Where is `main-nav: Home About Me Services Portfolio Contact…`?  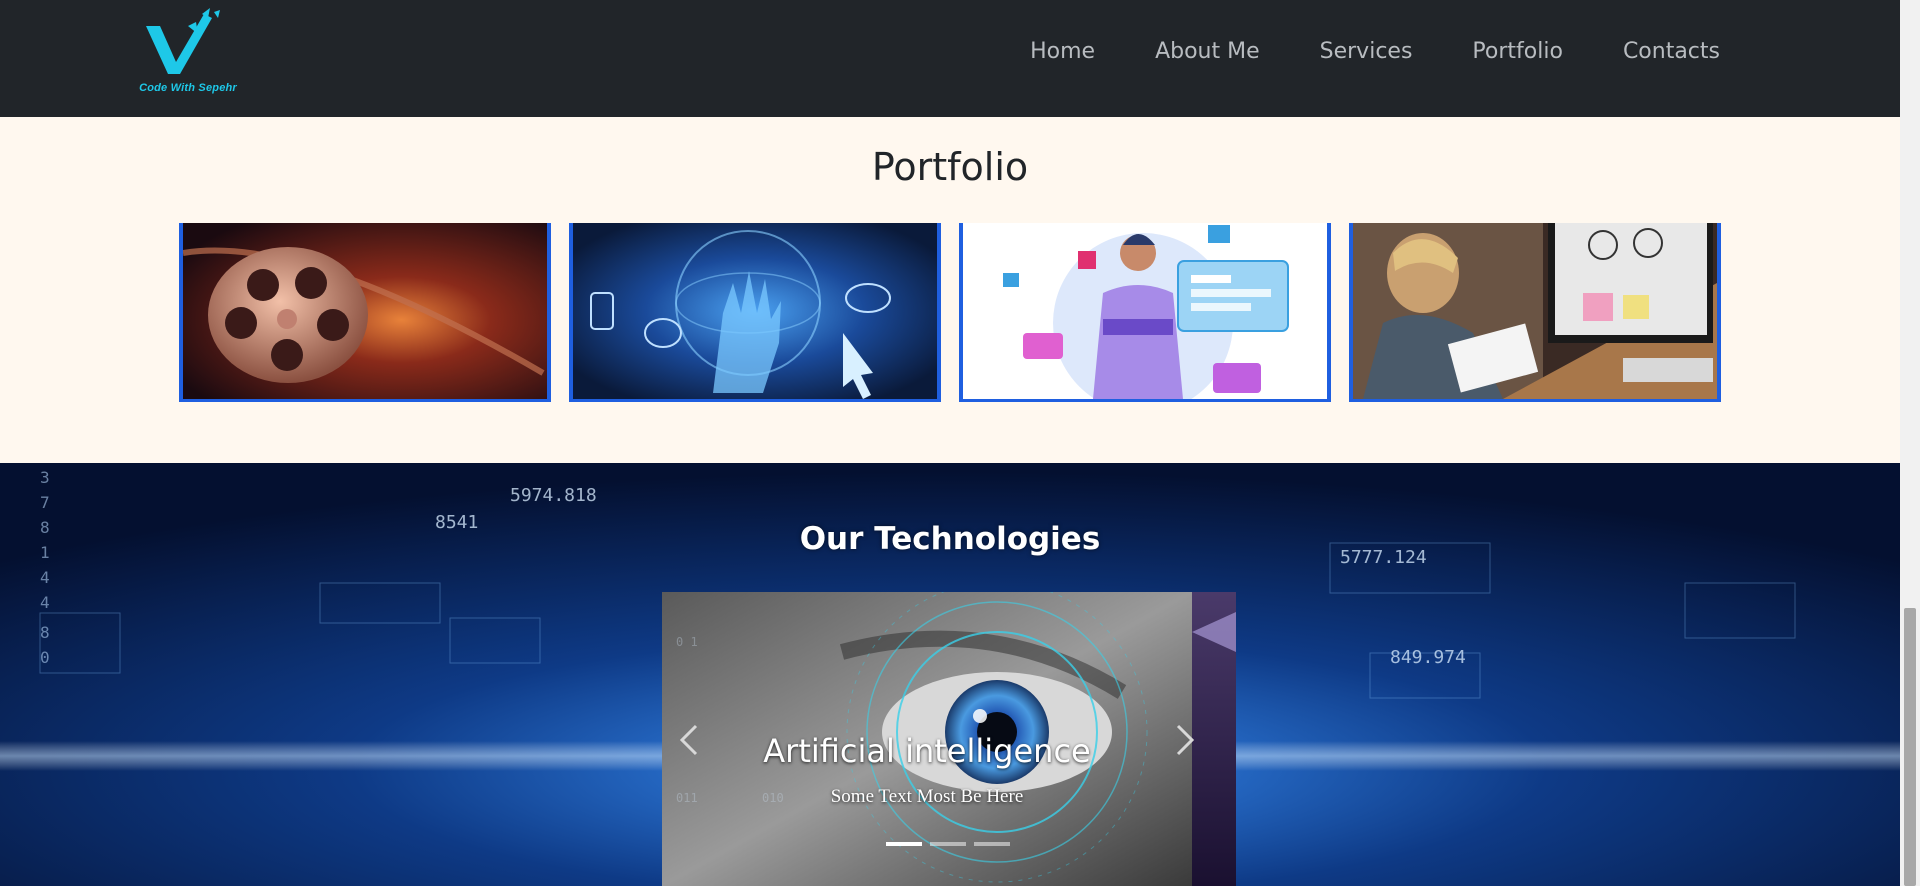
main-nav: Home About Me Services Portfolio Contact… is located at coordinates (1345, 52).